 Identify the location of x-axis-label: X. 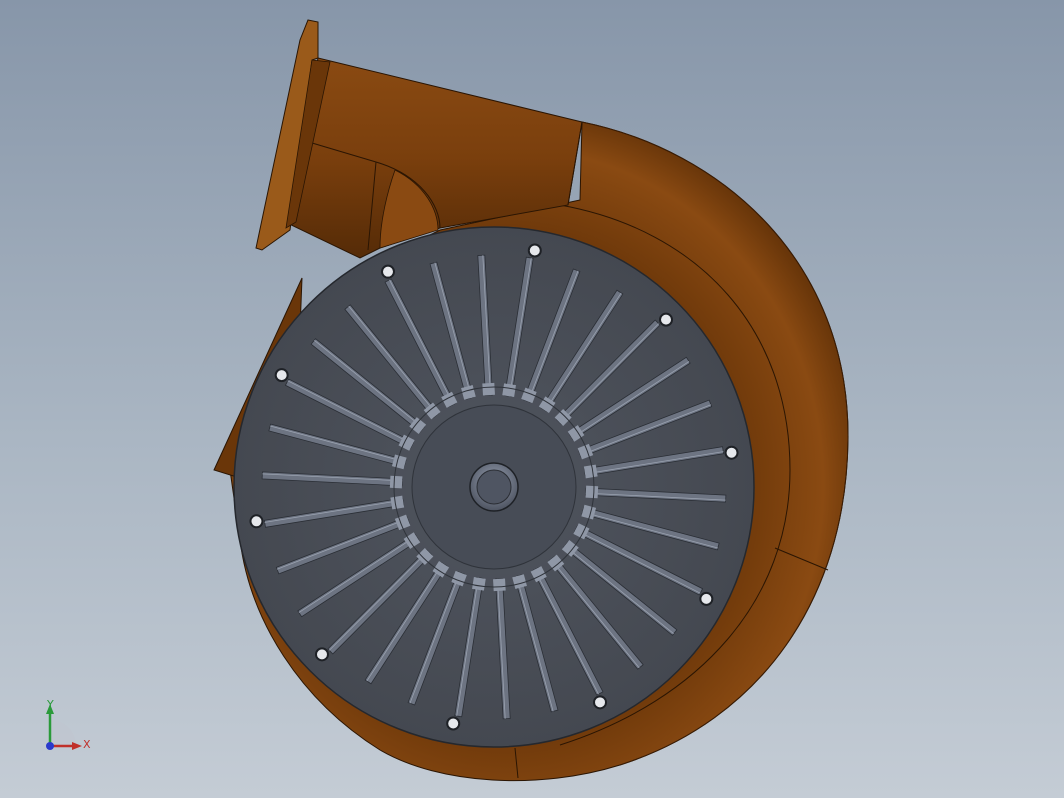
(87, 744).